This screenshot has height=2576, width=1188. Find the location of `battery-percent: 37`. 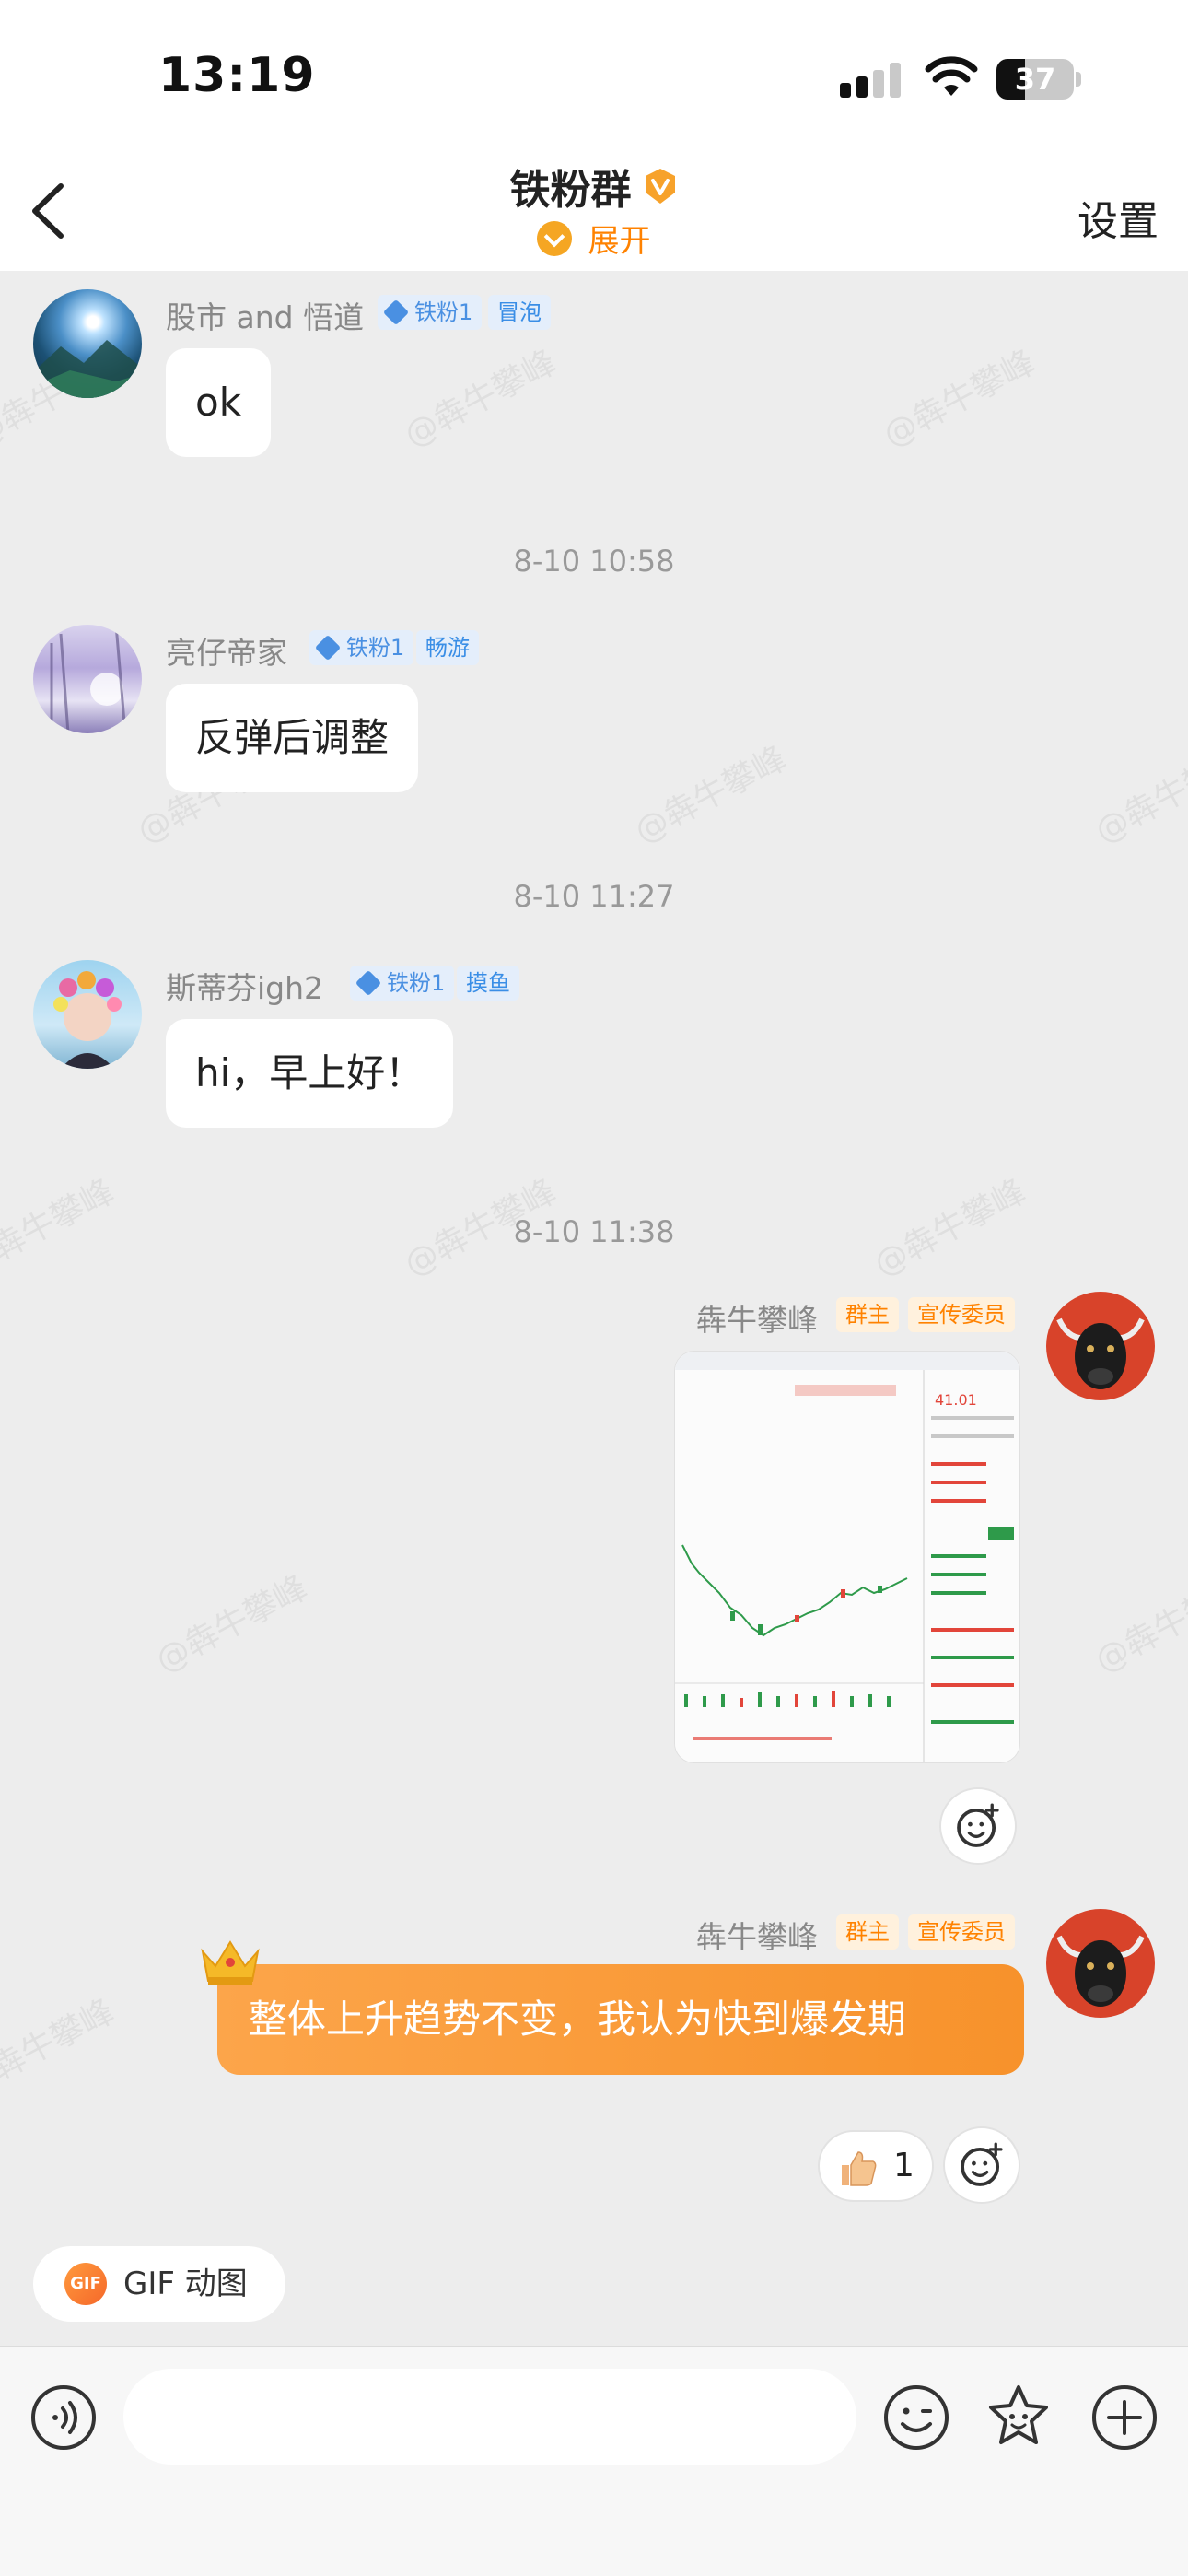

battery-percent: 37 is located at coordinates (1035, 79).